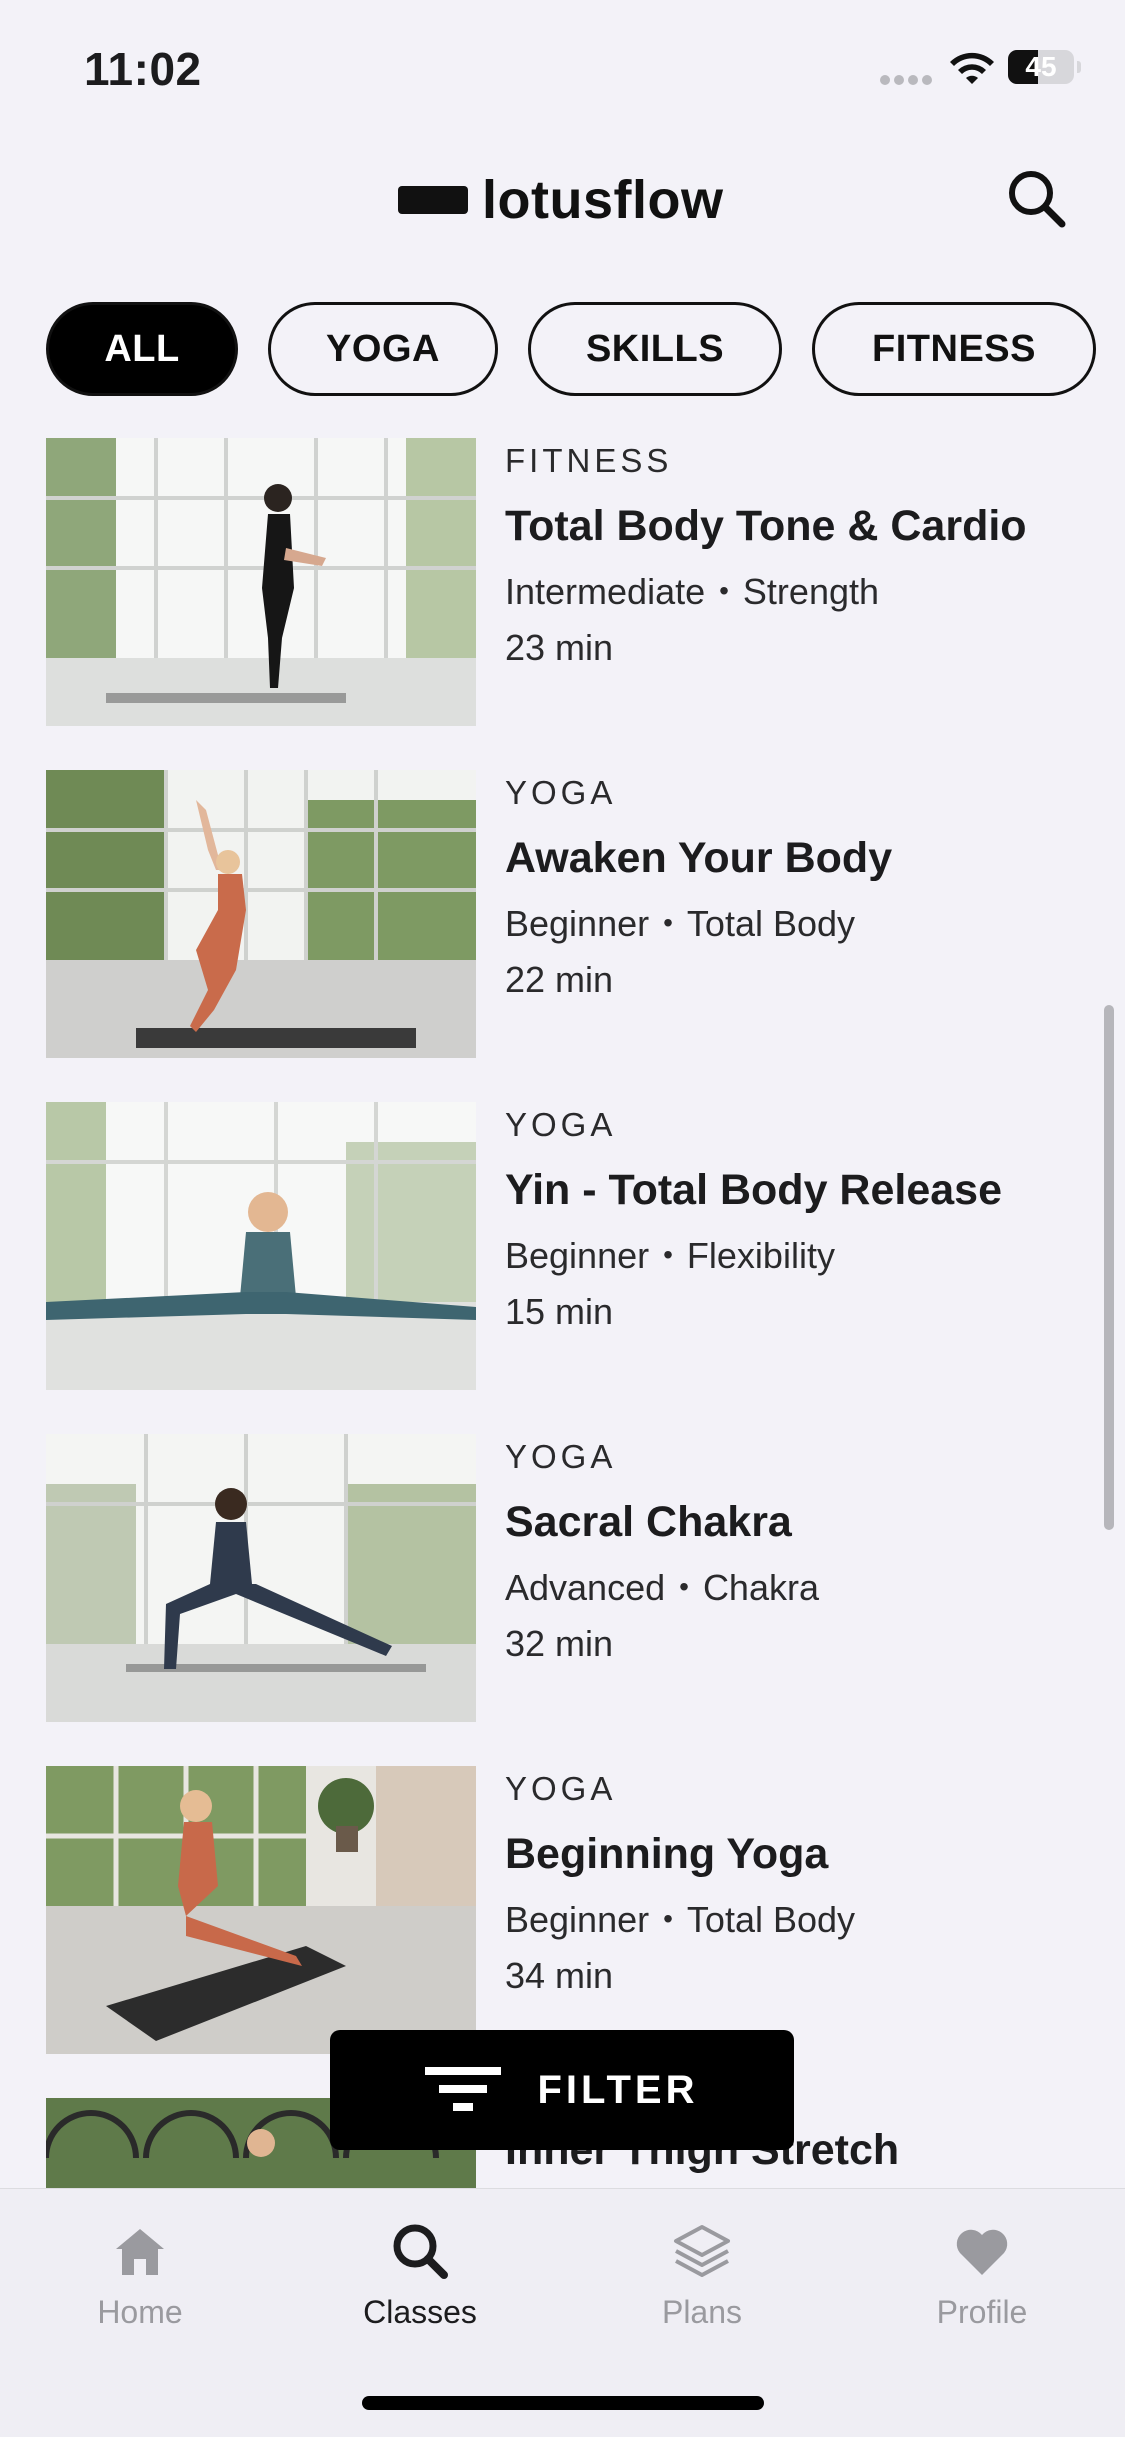 The image size is (1125, 2437). What do you see at coordinates (982, 2252) in the screenshot?
I see `heart-icon` at bounding box center [982, 2252].